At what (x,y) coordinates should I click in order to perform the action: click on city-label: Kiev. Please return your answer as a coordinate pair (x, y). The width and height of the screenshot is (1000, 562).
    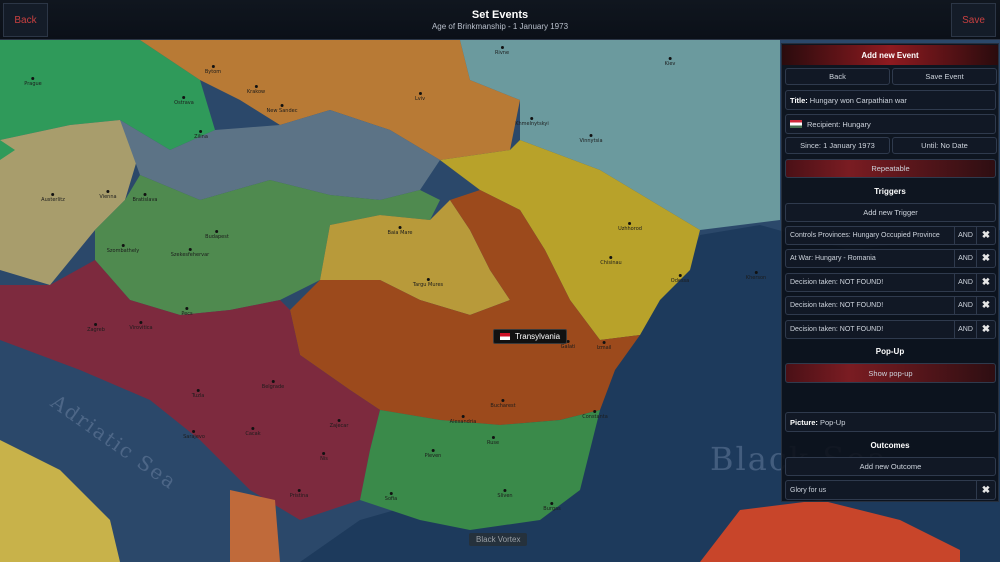
    Looking at the image, I should click on (670, 62).